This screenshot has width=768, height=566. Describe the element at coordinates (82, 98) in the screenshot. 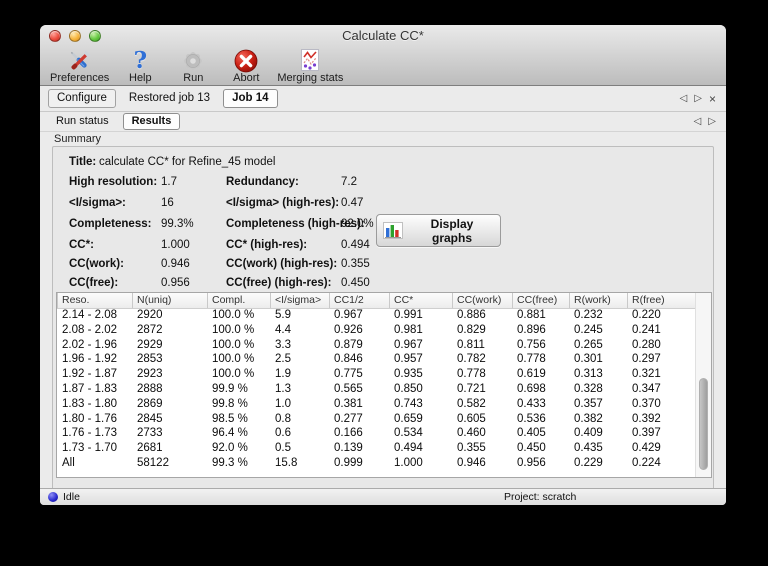

I see `tab-configure: Configure` at that location.